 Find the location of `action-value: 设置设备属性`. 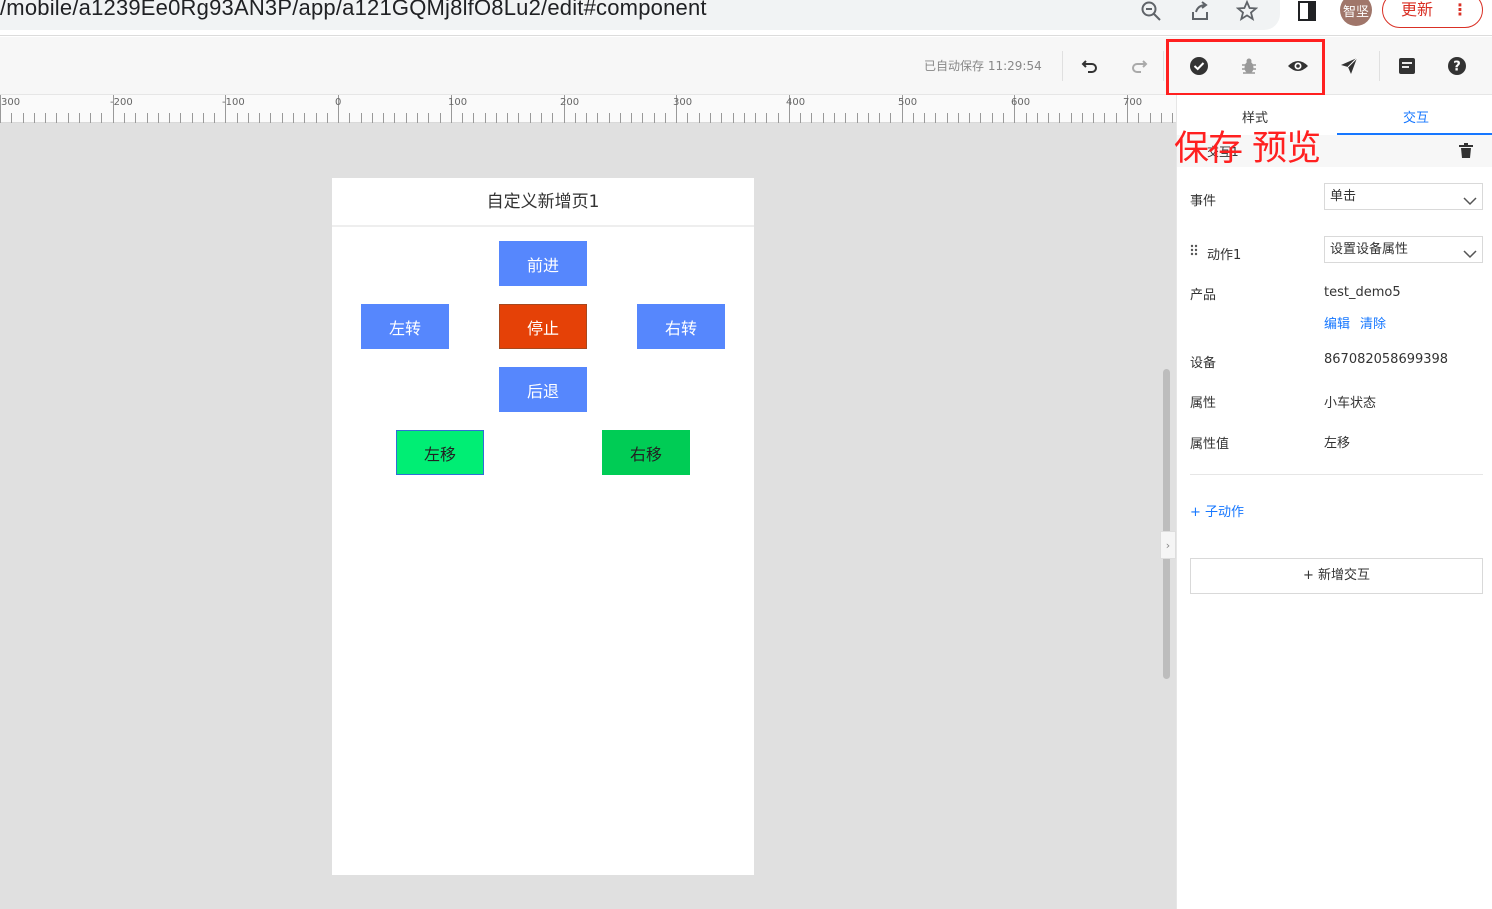

action-value: 设置设备属性 is located at coordinates (1369, 249).